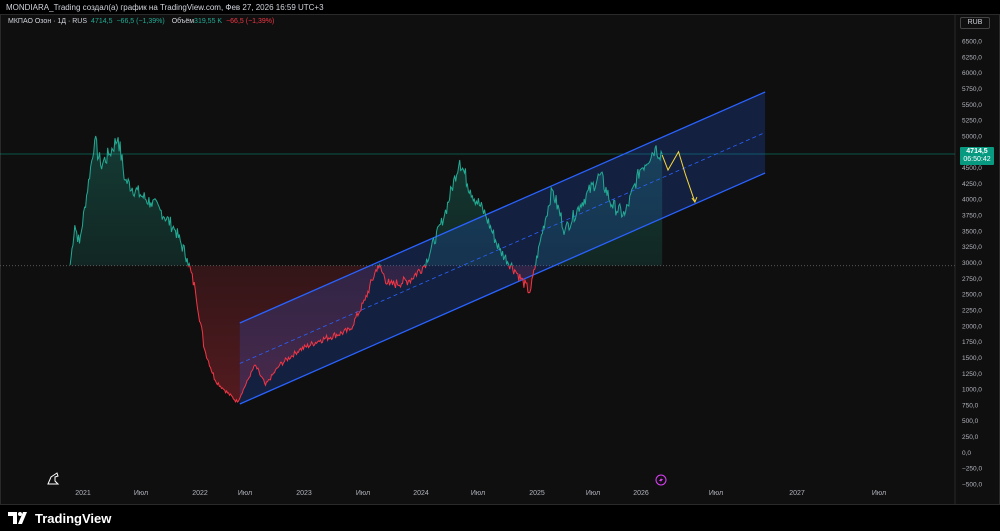  Describe the element at coordinates (972, 231) in the screenshot. I see `y-tick-label: 3500,0` at that location.